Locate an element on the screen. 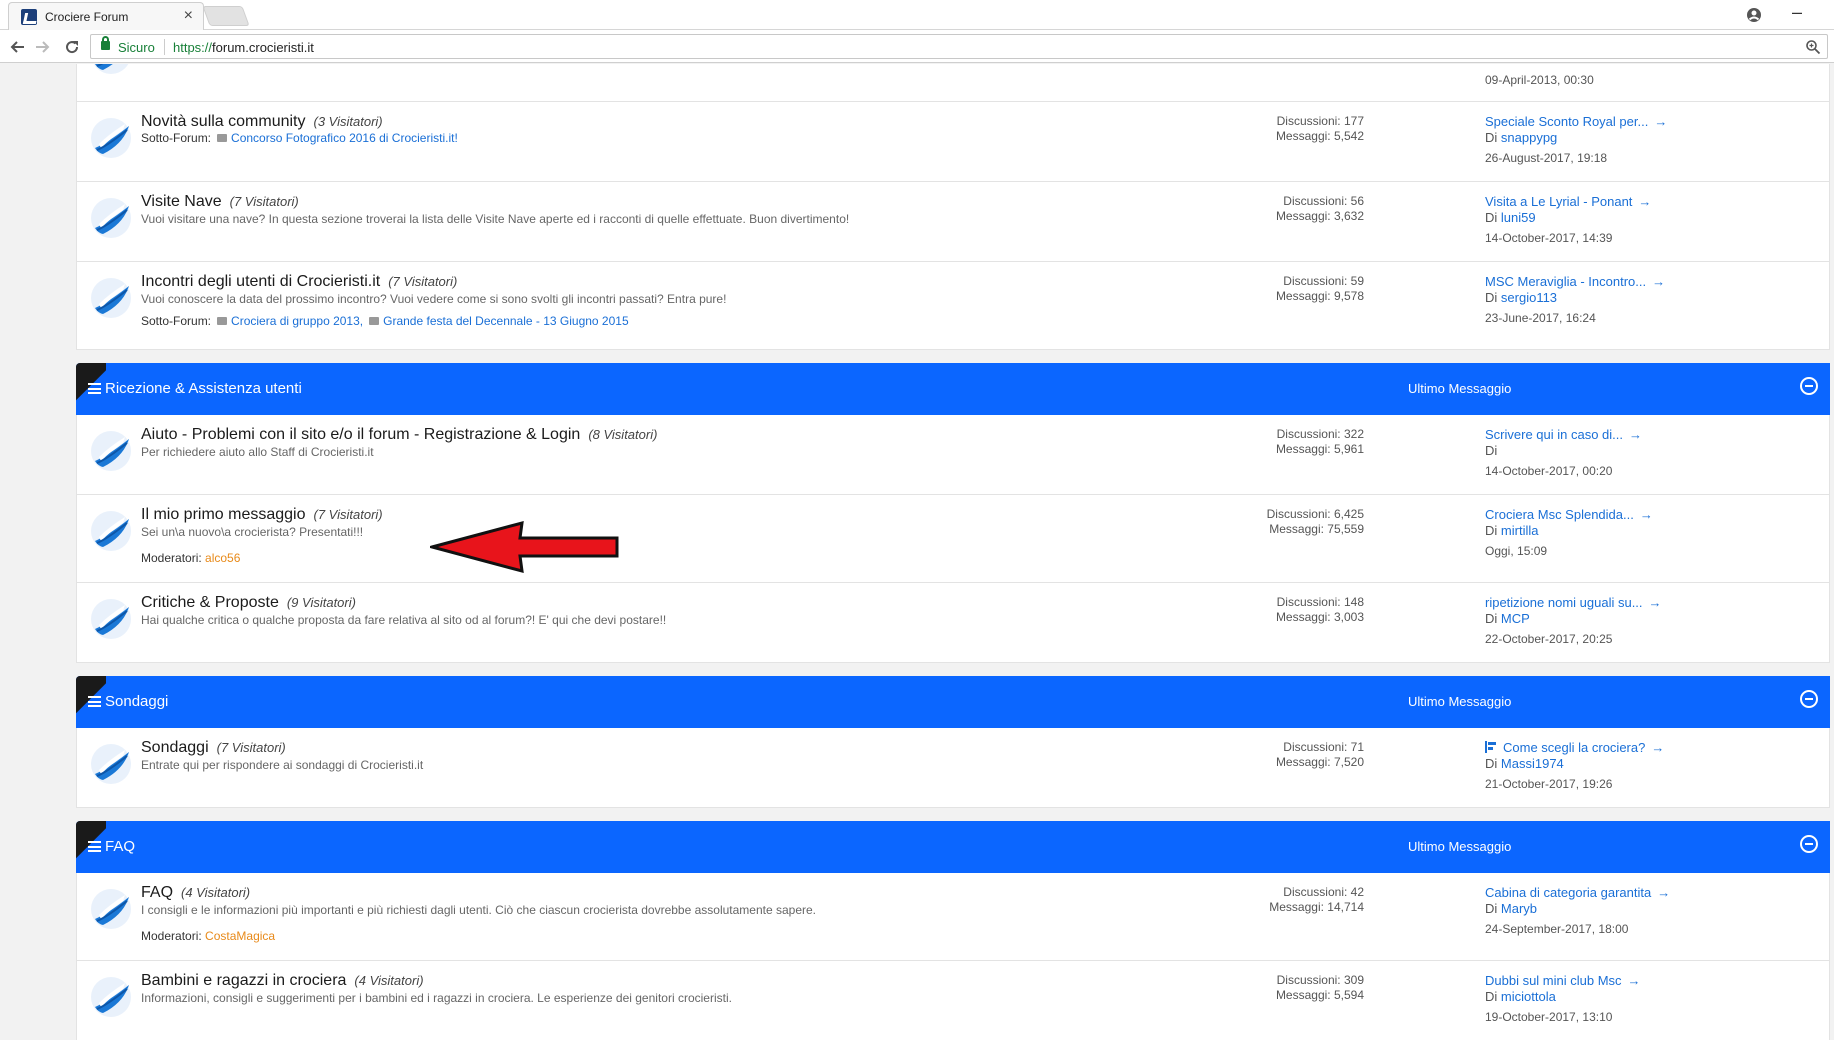 The width and height of the screenshot is (1834, 1040). last-post-user: luni59 is located at coordinates (1518, 217).